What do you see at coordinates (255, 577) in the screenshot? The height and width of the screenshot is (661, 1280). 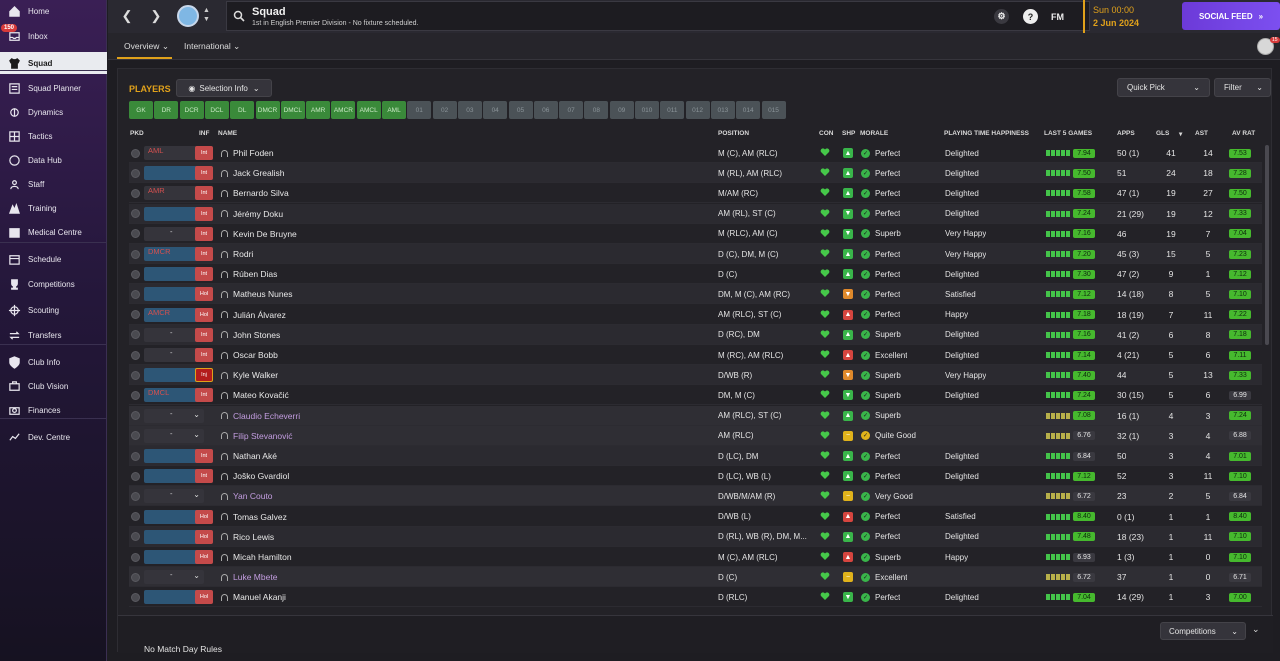 I see `player-name: Luke Mbete` at bounding box center [255, 577].